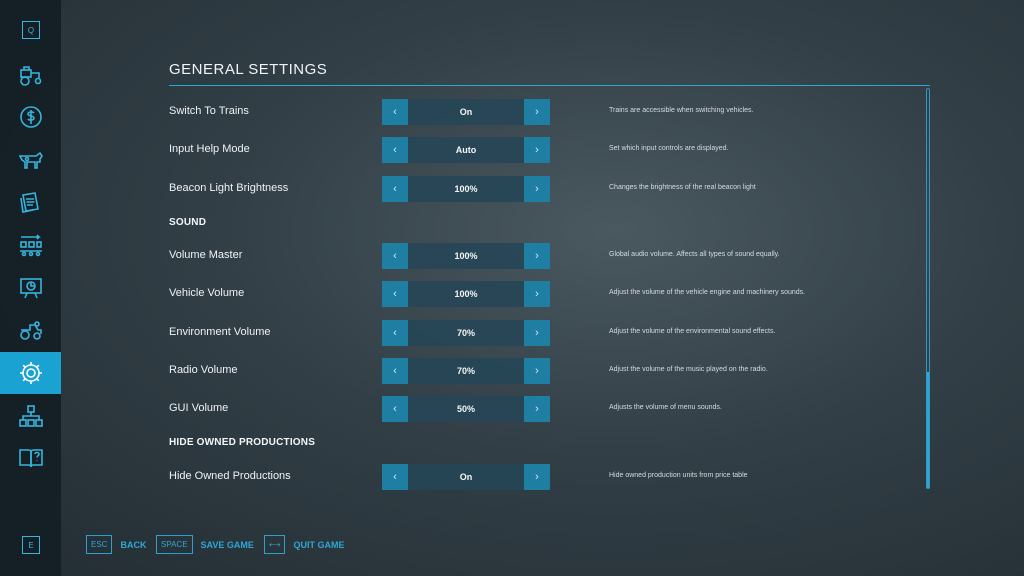 The height and width of the screenshot is (576, 1024). I want to click on setting-label: GUI Volume, so click(199, 408).